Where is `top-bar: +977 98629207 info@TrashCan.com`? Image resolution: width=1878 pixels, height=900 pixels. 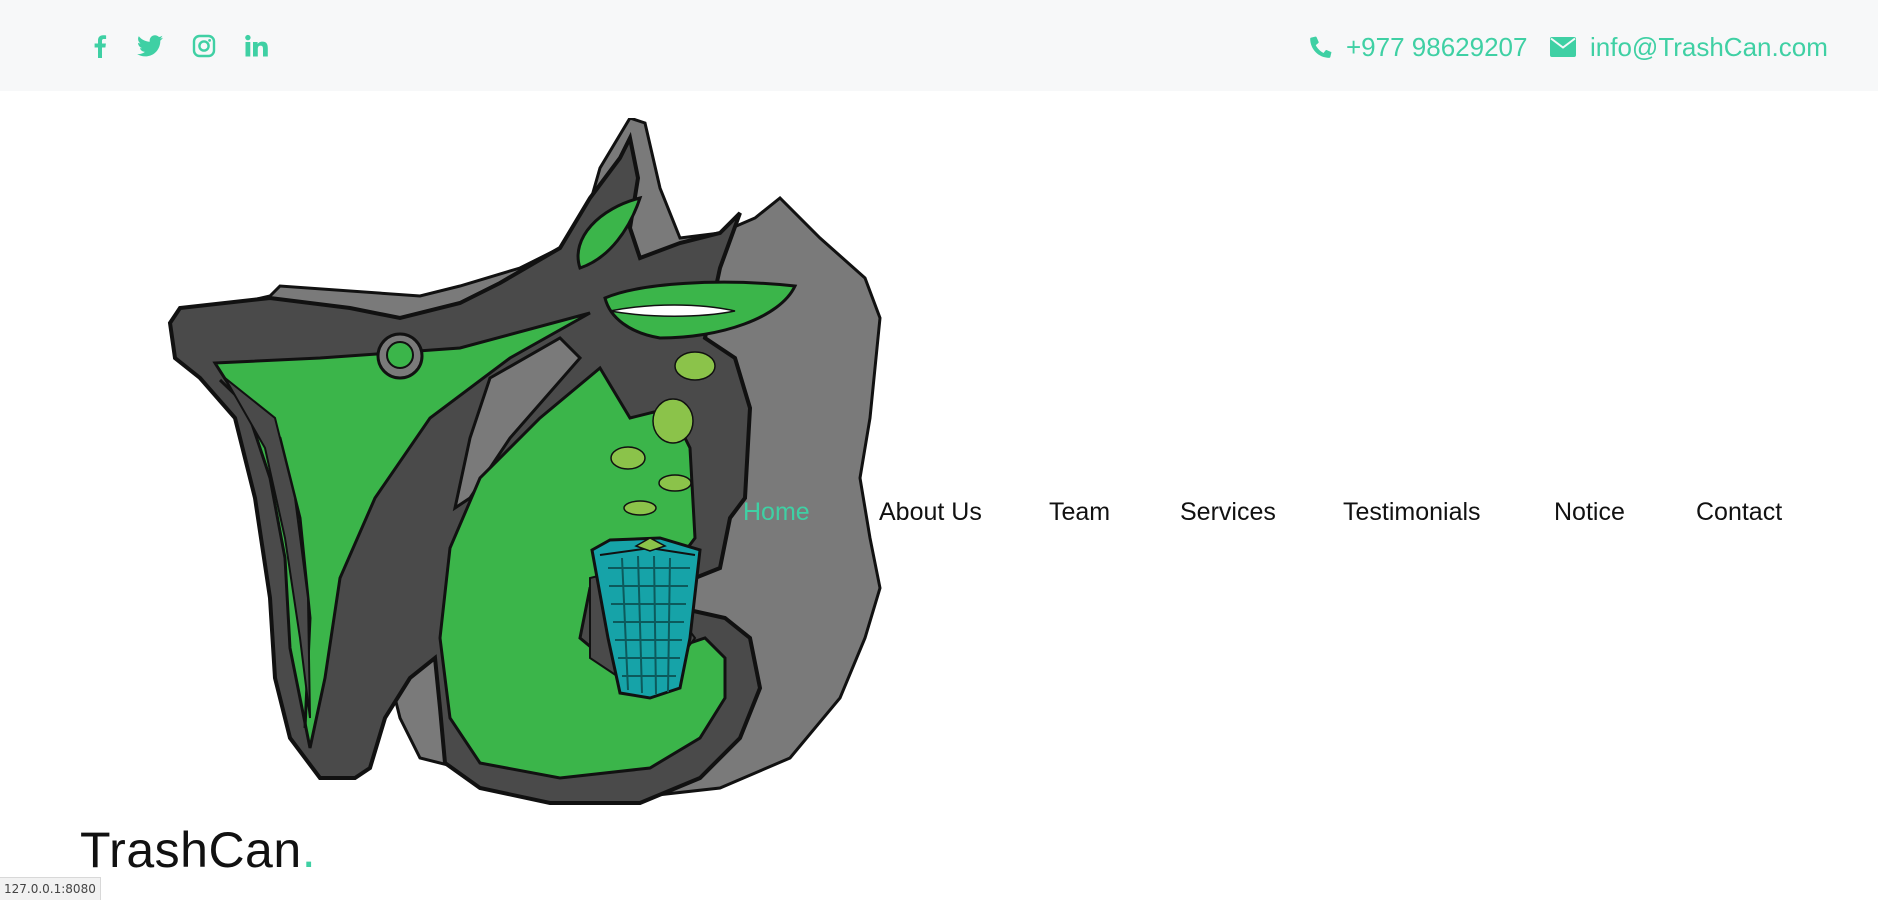
top-bar: +977 98629207 info@TrashCan.com is located at coordinates (939, 45).